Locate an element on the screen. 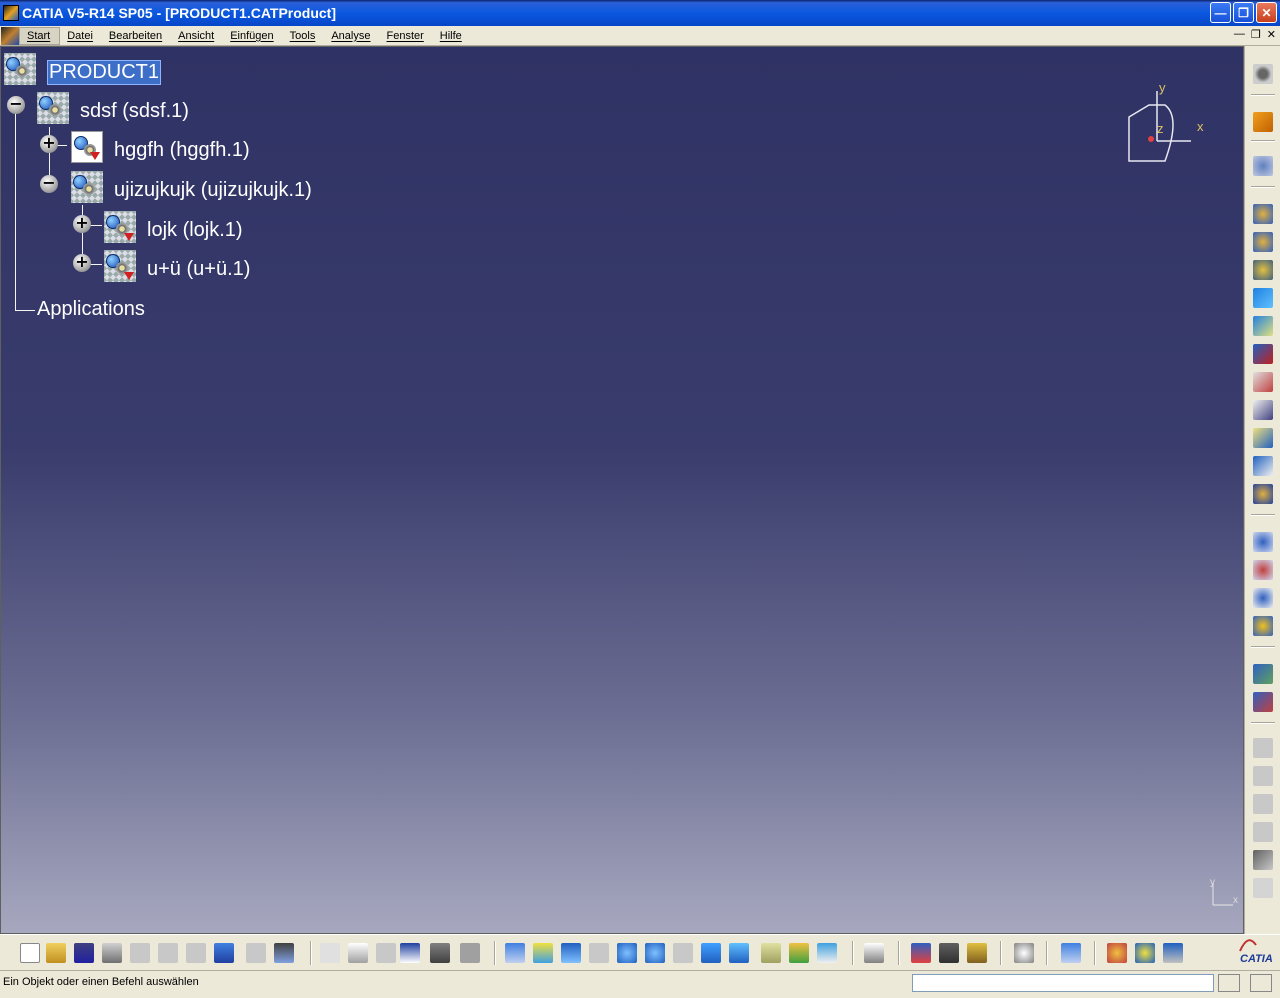 The width and height of the screenshot is (1280, 998). menu-start: Start is located at coordinates (40, 35).